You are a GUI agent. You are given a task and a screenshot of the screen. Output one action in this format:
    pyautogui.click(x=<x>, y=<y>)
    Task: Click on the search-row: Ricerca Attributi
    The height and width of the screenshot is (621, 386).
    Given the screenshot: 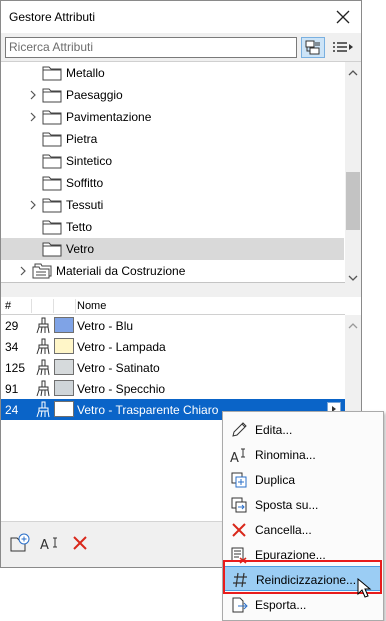 What is the action you would take?
    pyautogui.click(x=181, y=47)
    